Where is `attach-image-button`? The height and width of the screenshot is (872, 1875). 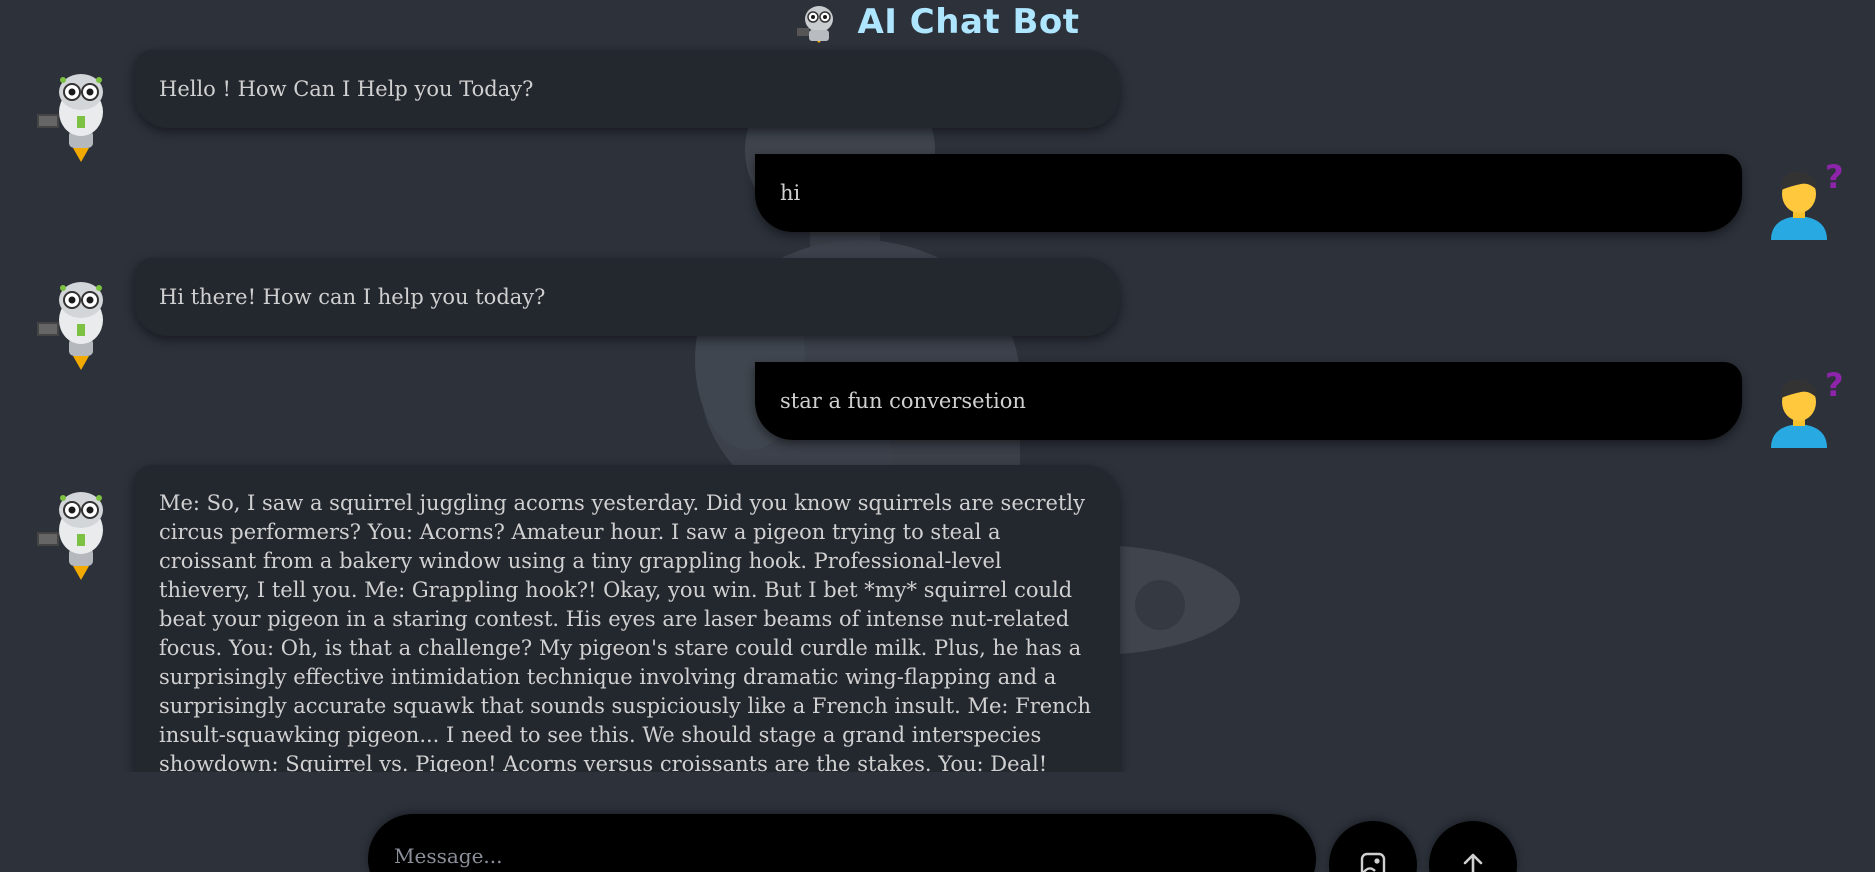
attach-image-button is located at coordinates (1373, 846).